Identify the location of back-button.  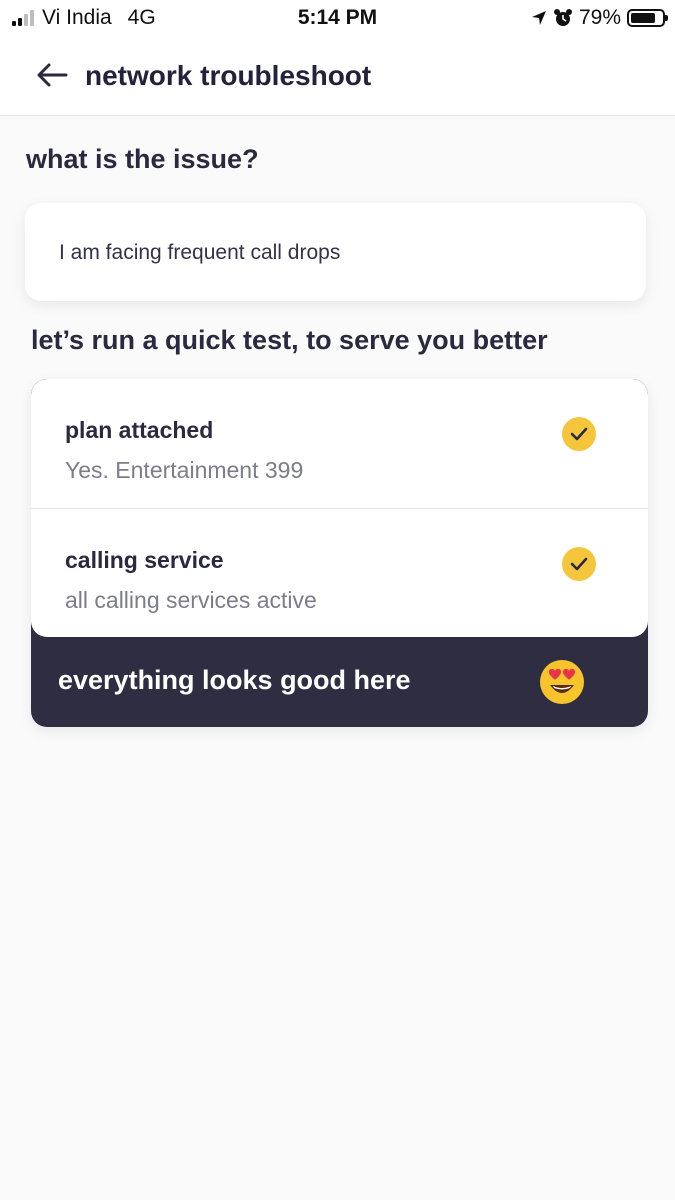
(54, 75).